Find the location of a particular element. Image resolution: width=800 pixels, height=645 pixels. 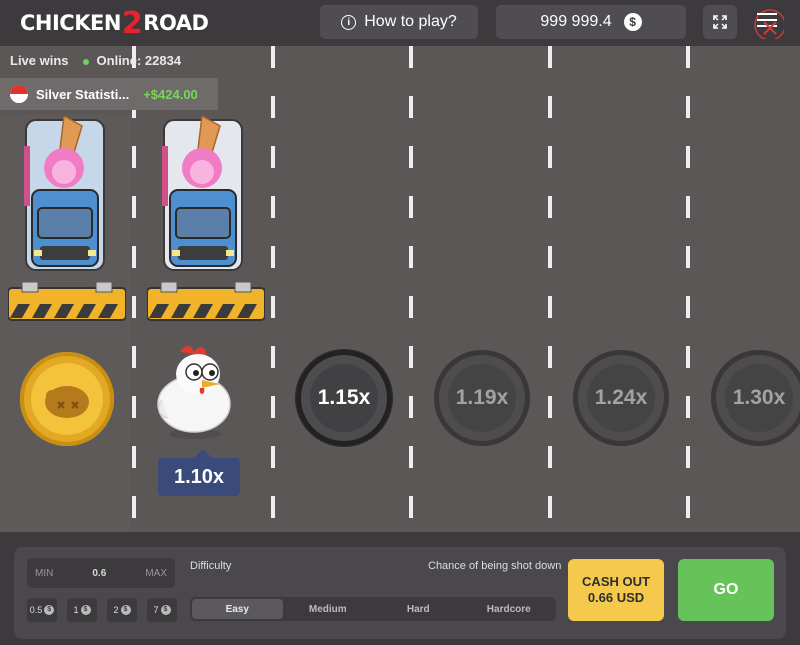

balance-display: 999 999.4 $ is located at coordinates (591, 22).